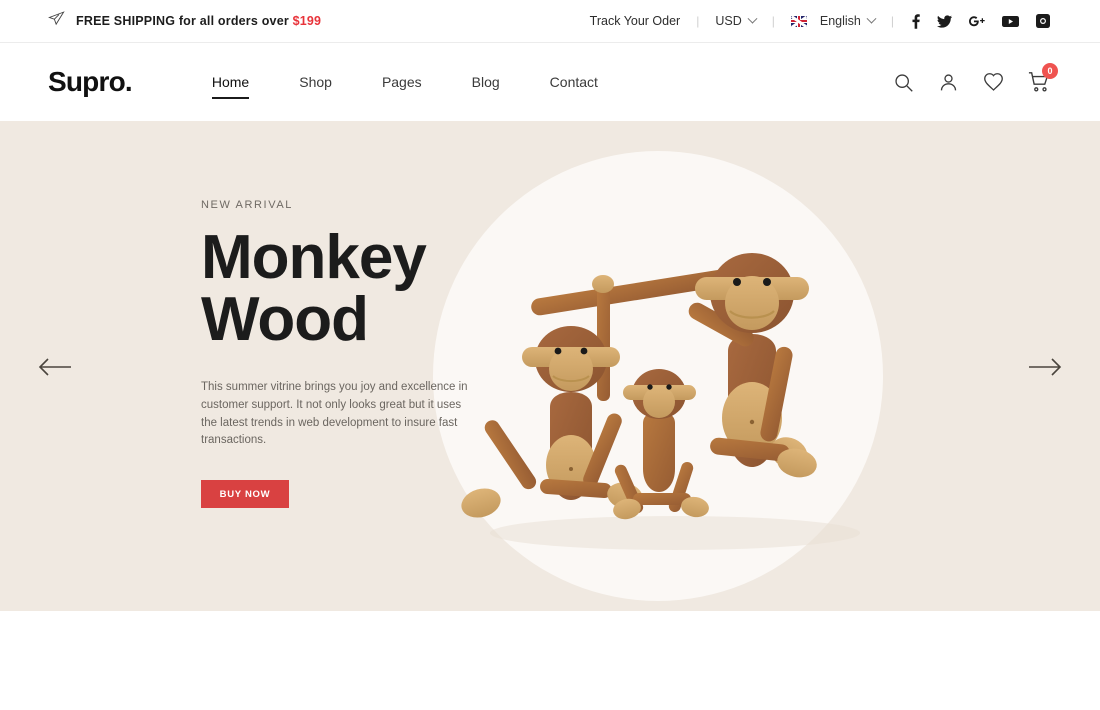 This screenshot has height=710, width=1100. What do you see at coordinates (993, 82) in the screenshot?
I see `heart-icon` at bounding box center [993, 82].